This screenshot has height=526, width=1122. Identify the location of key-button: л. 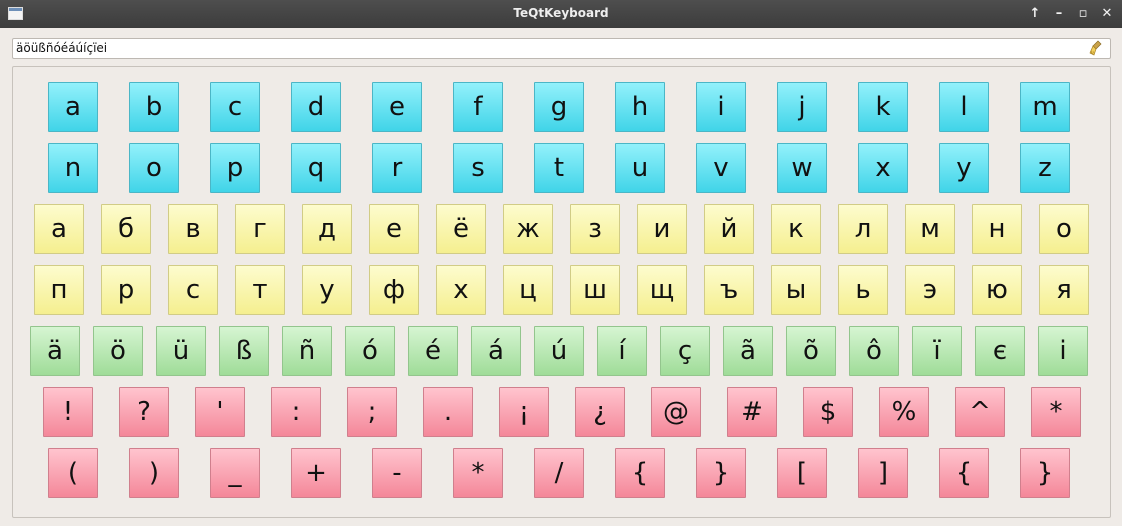
(863, 229).